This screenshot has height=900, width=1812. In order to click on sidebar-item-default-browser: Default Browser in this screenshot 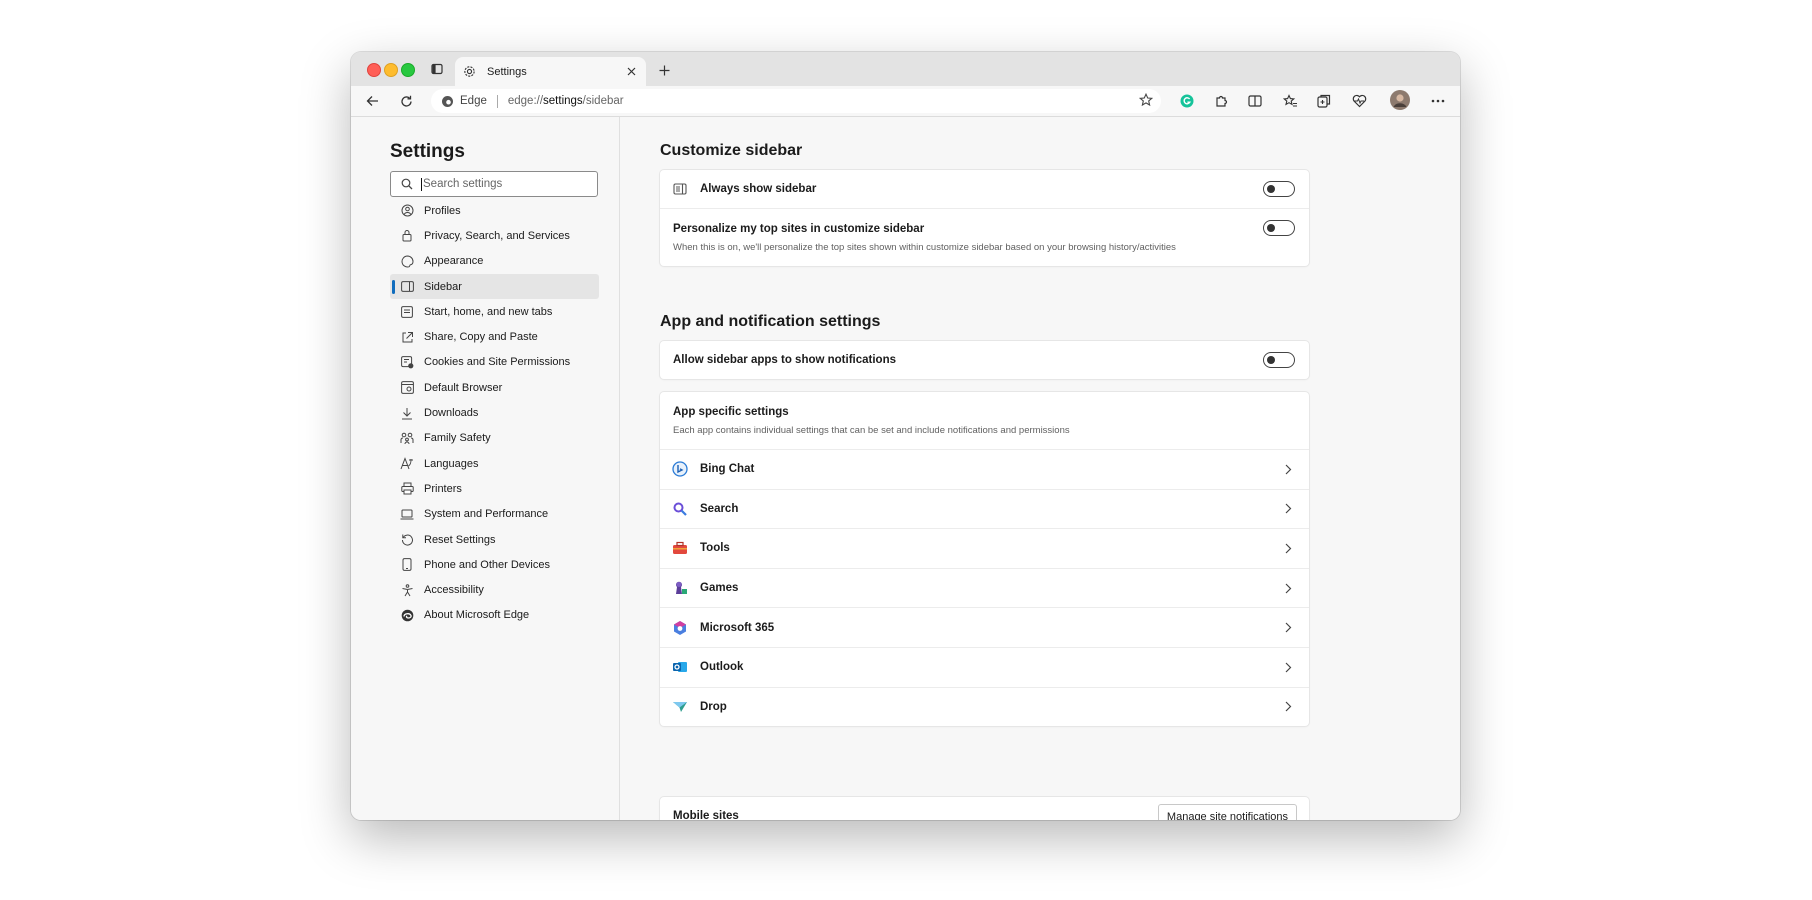, I will do `click(494, 387)`.